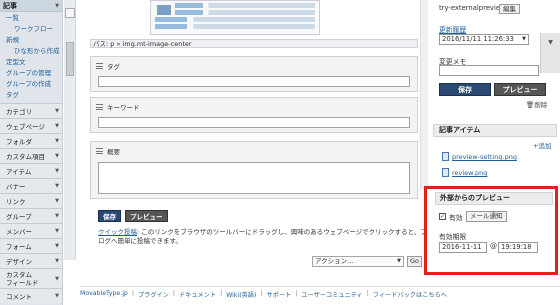  What do you see at coordinates (104, 295) in the screenshot?
I see `footer-link-mt: MovableType.jp` at bounding box center [104, 295].